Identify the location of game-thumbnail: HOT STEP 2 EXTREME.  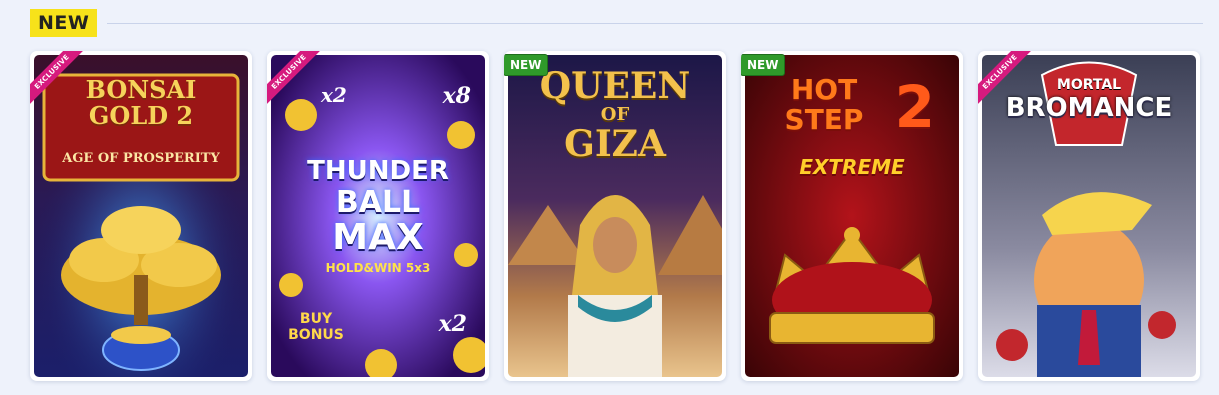
(852, 216).